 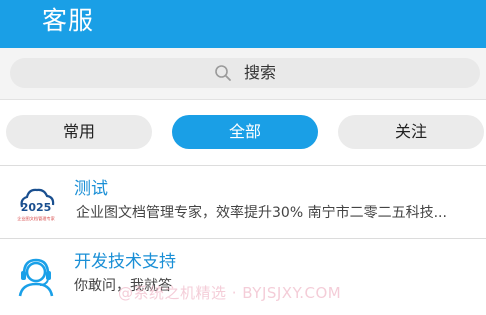 I want to click on tab-all: 全部, so click(x=245, y=132).